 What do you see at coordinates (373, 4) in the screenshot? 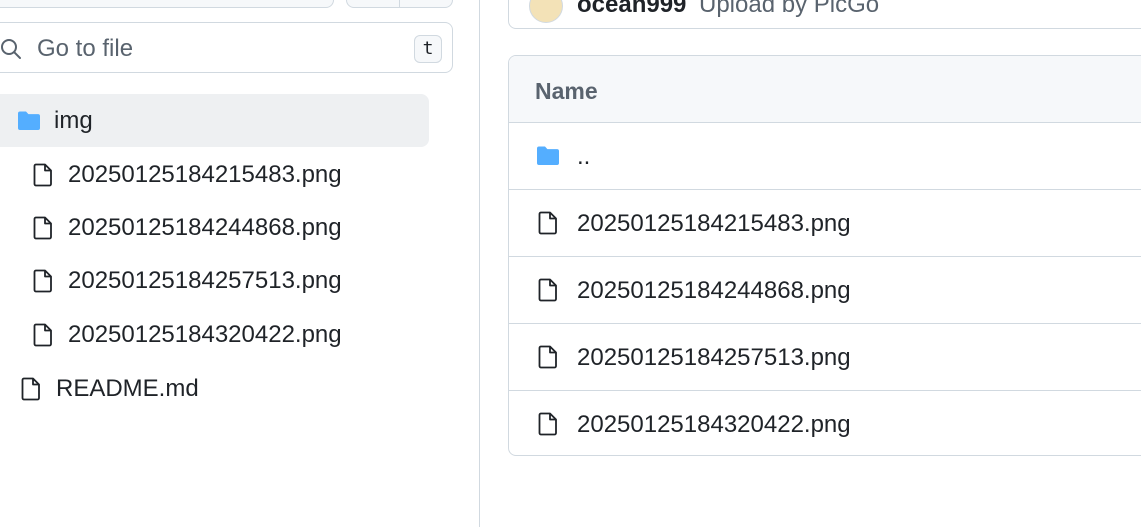
I see `add-file-button` at bounding box center [373, 4].